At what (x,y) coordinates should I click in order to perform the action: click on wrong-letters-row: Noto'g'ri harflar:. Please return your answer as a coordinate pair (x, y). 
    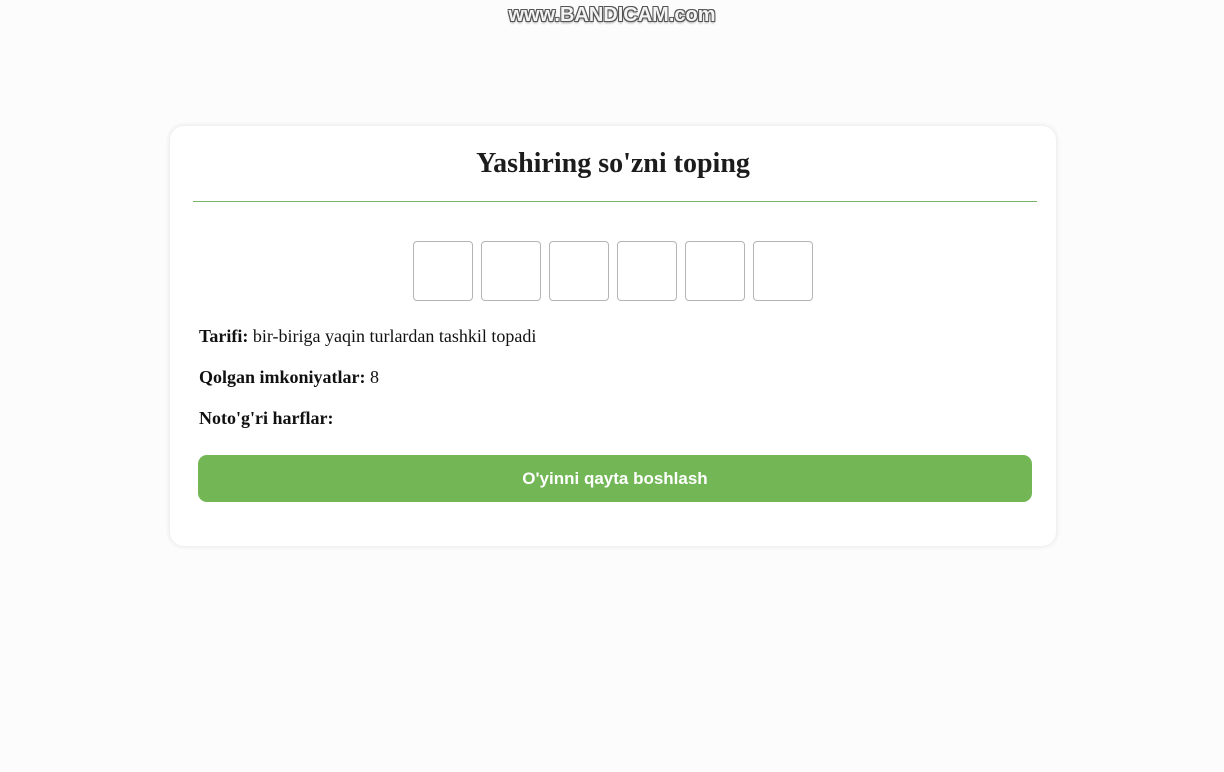
    Looking at the image, I should click on (266, 418).